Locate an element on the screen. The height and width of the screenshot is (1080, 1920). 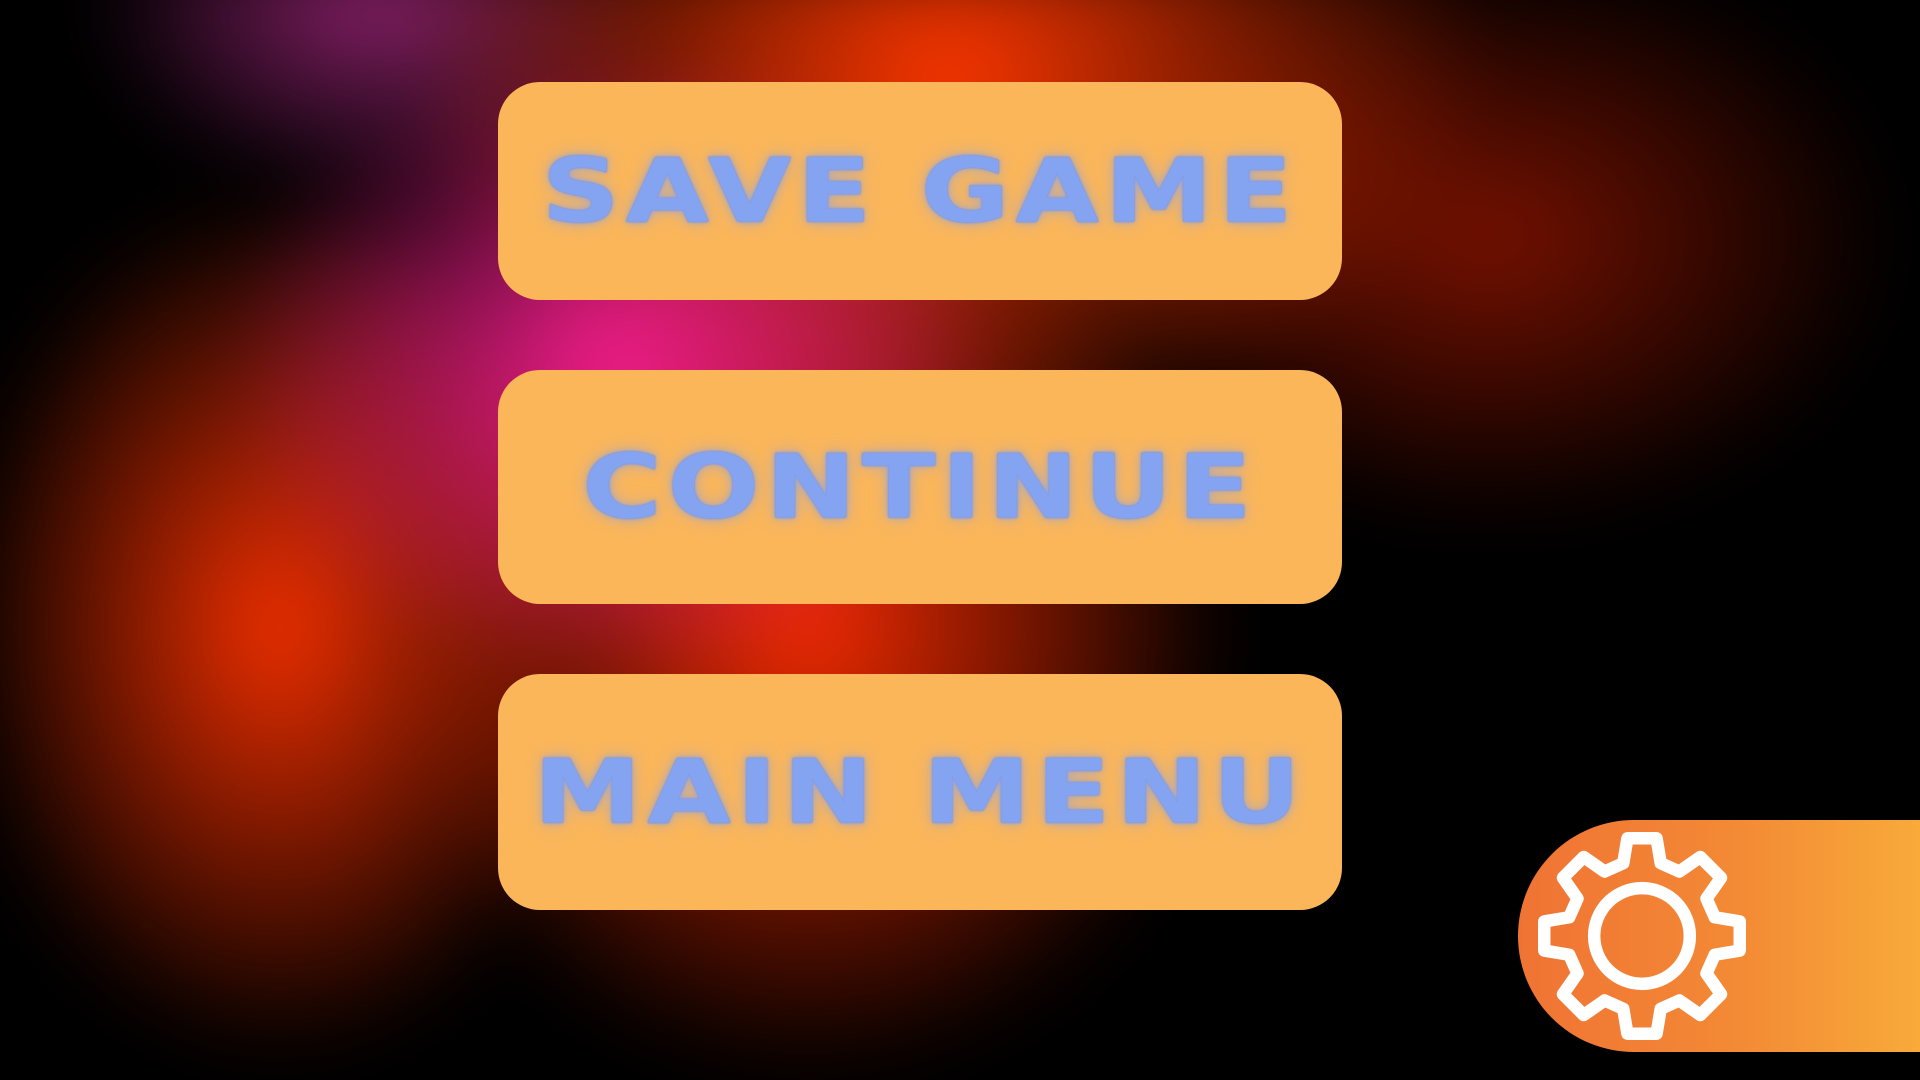
continue-button: CONTINUE is located at coordinates (920, 487).